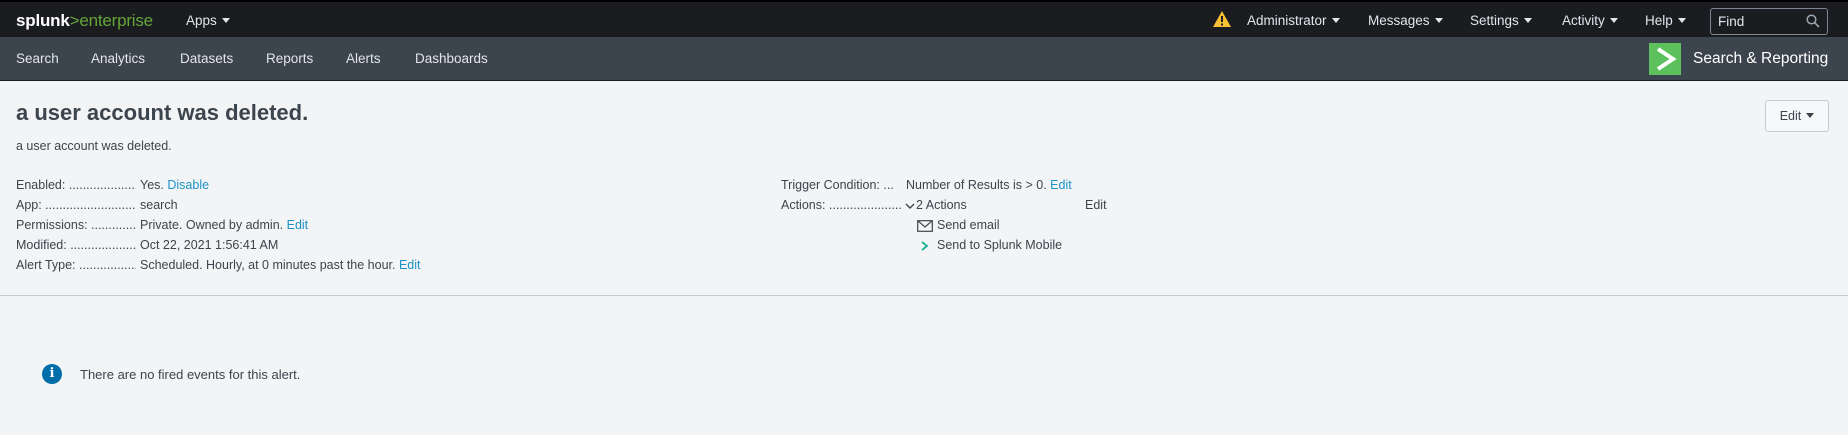  What do you see at coordinates (1494, 20) in the screenshot?
I see `settings-label: Settings` at bounding box center [1494, 20].